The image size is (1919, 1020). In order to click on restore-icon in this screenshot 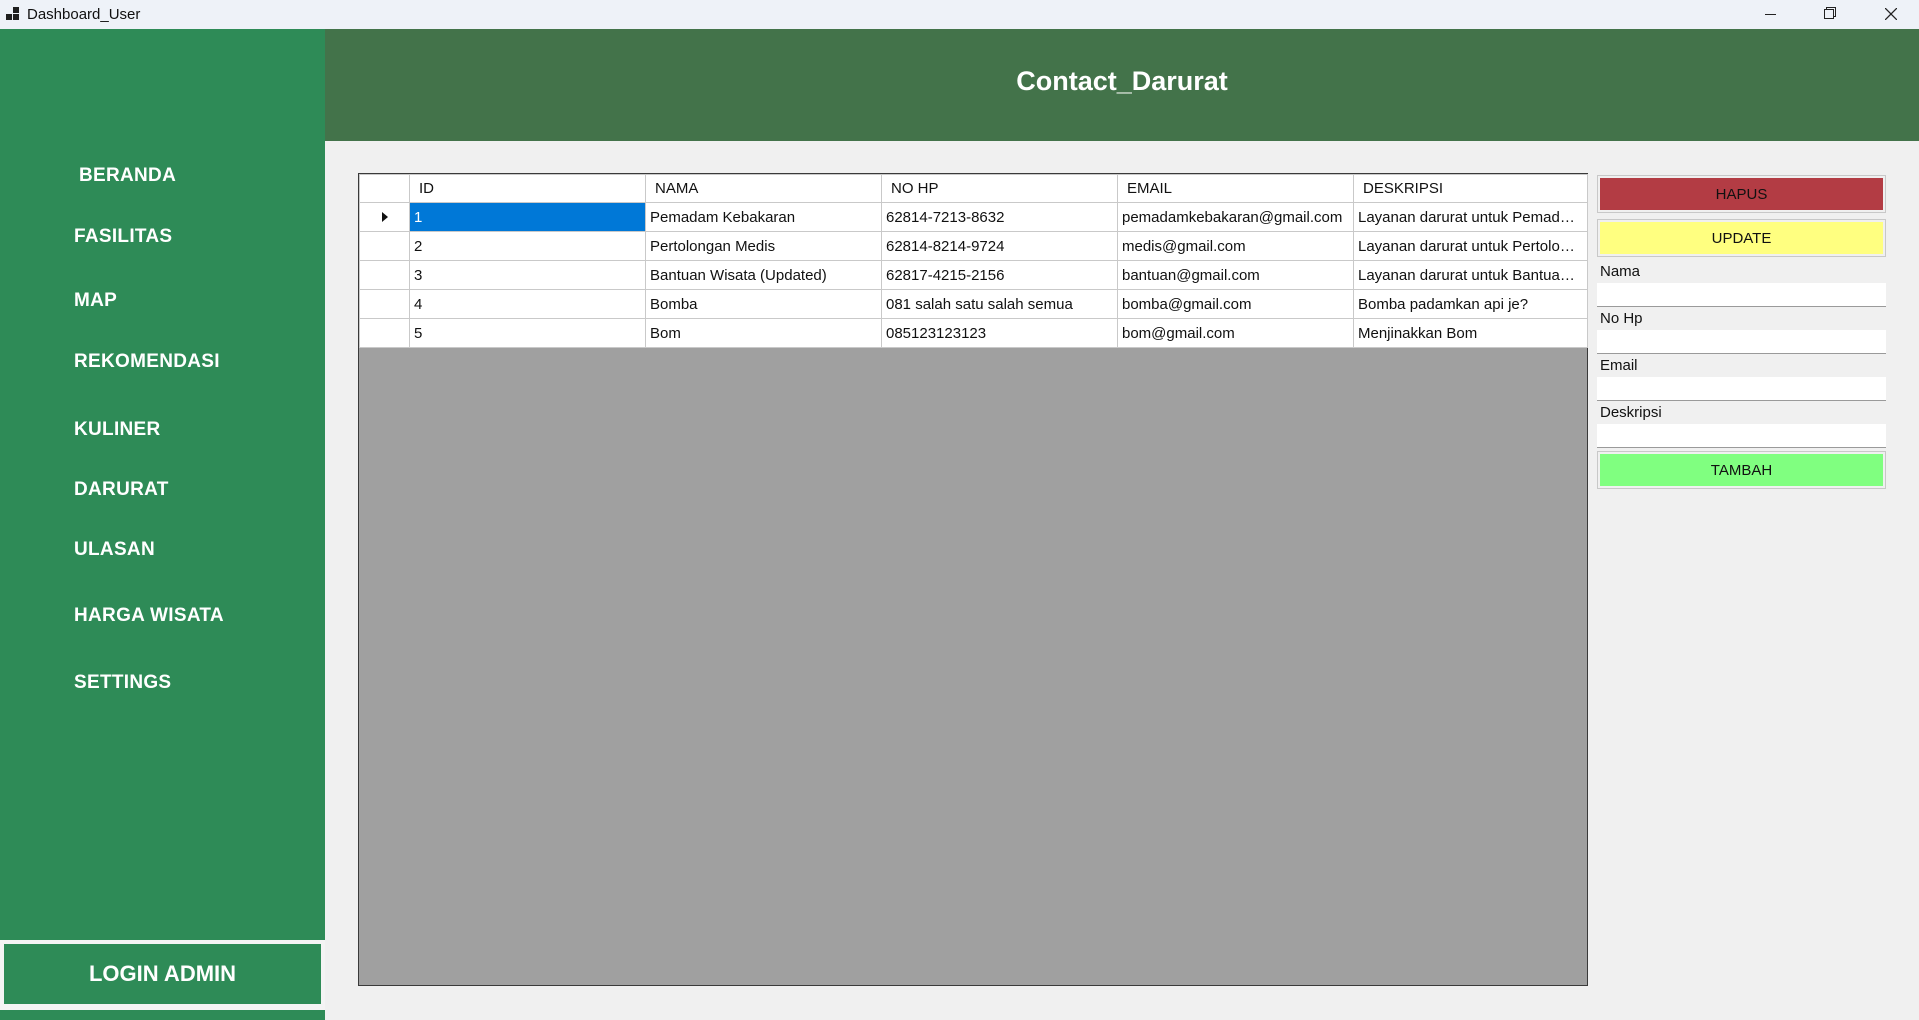, I will do `click(1829, 14)`.